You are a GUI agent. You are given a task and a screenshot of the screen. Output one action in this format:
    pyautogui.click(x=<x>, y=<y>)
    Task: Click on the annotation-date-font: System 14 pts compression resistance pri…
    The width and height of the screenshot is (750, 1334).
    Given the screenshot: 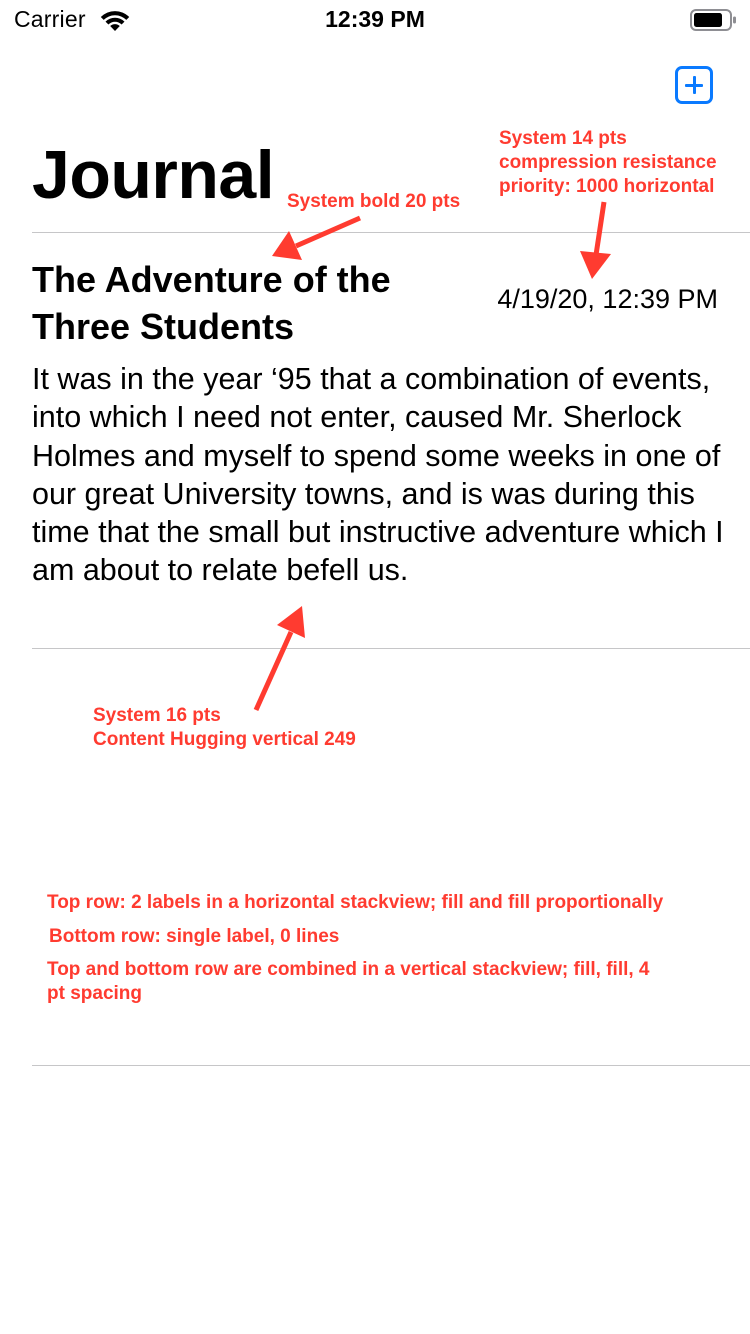 What is the action you would take?
    pyautogui.click(x=608, y=162)
    